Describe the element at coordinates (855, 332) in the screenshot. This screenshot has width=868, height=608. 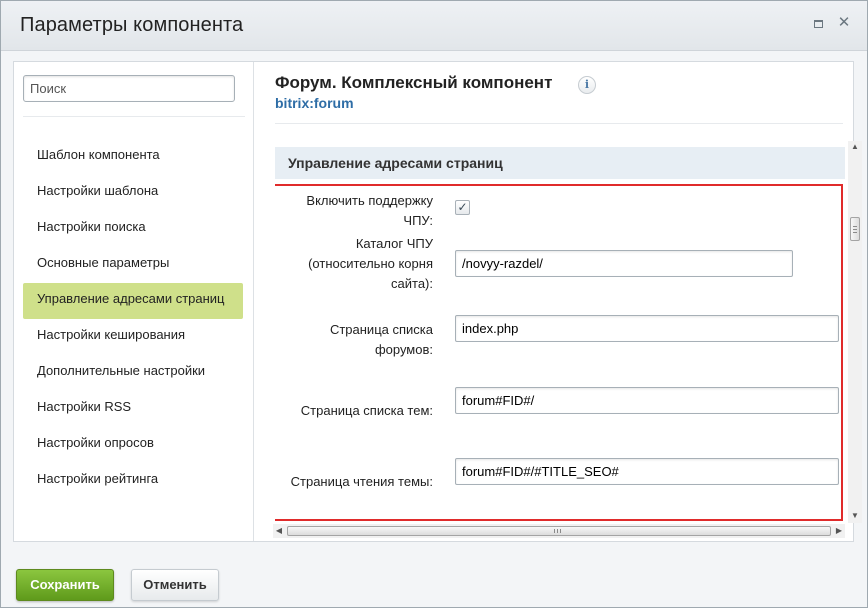
I see `vertical-scrollbar: ▲ ▼` at that location.